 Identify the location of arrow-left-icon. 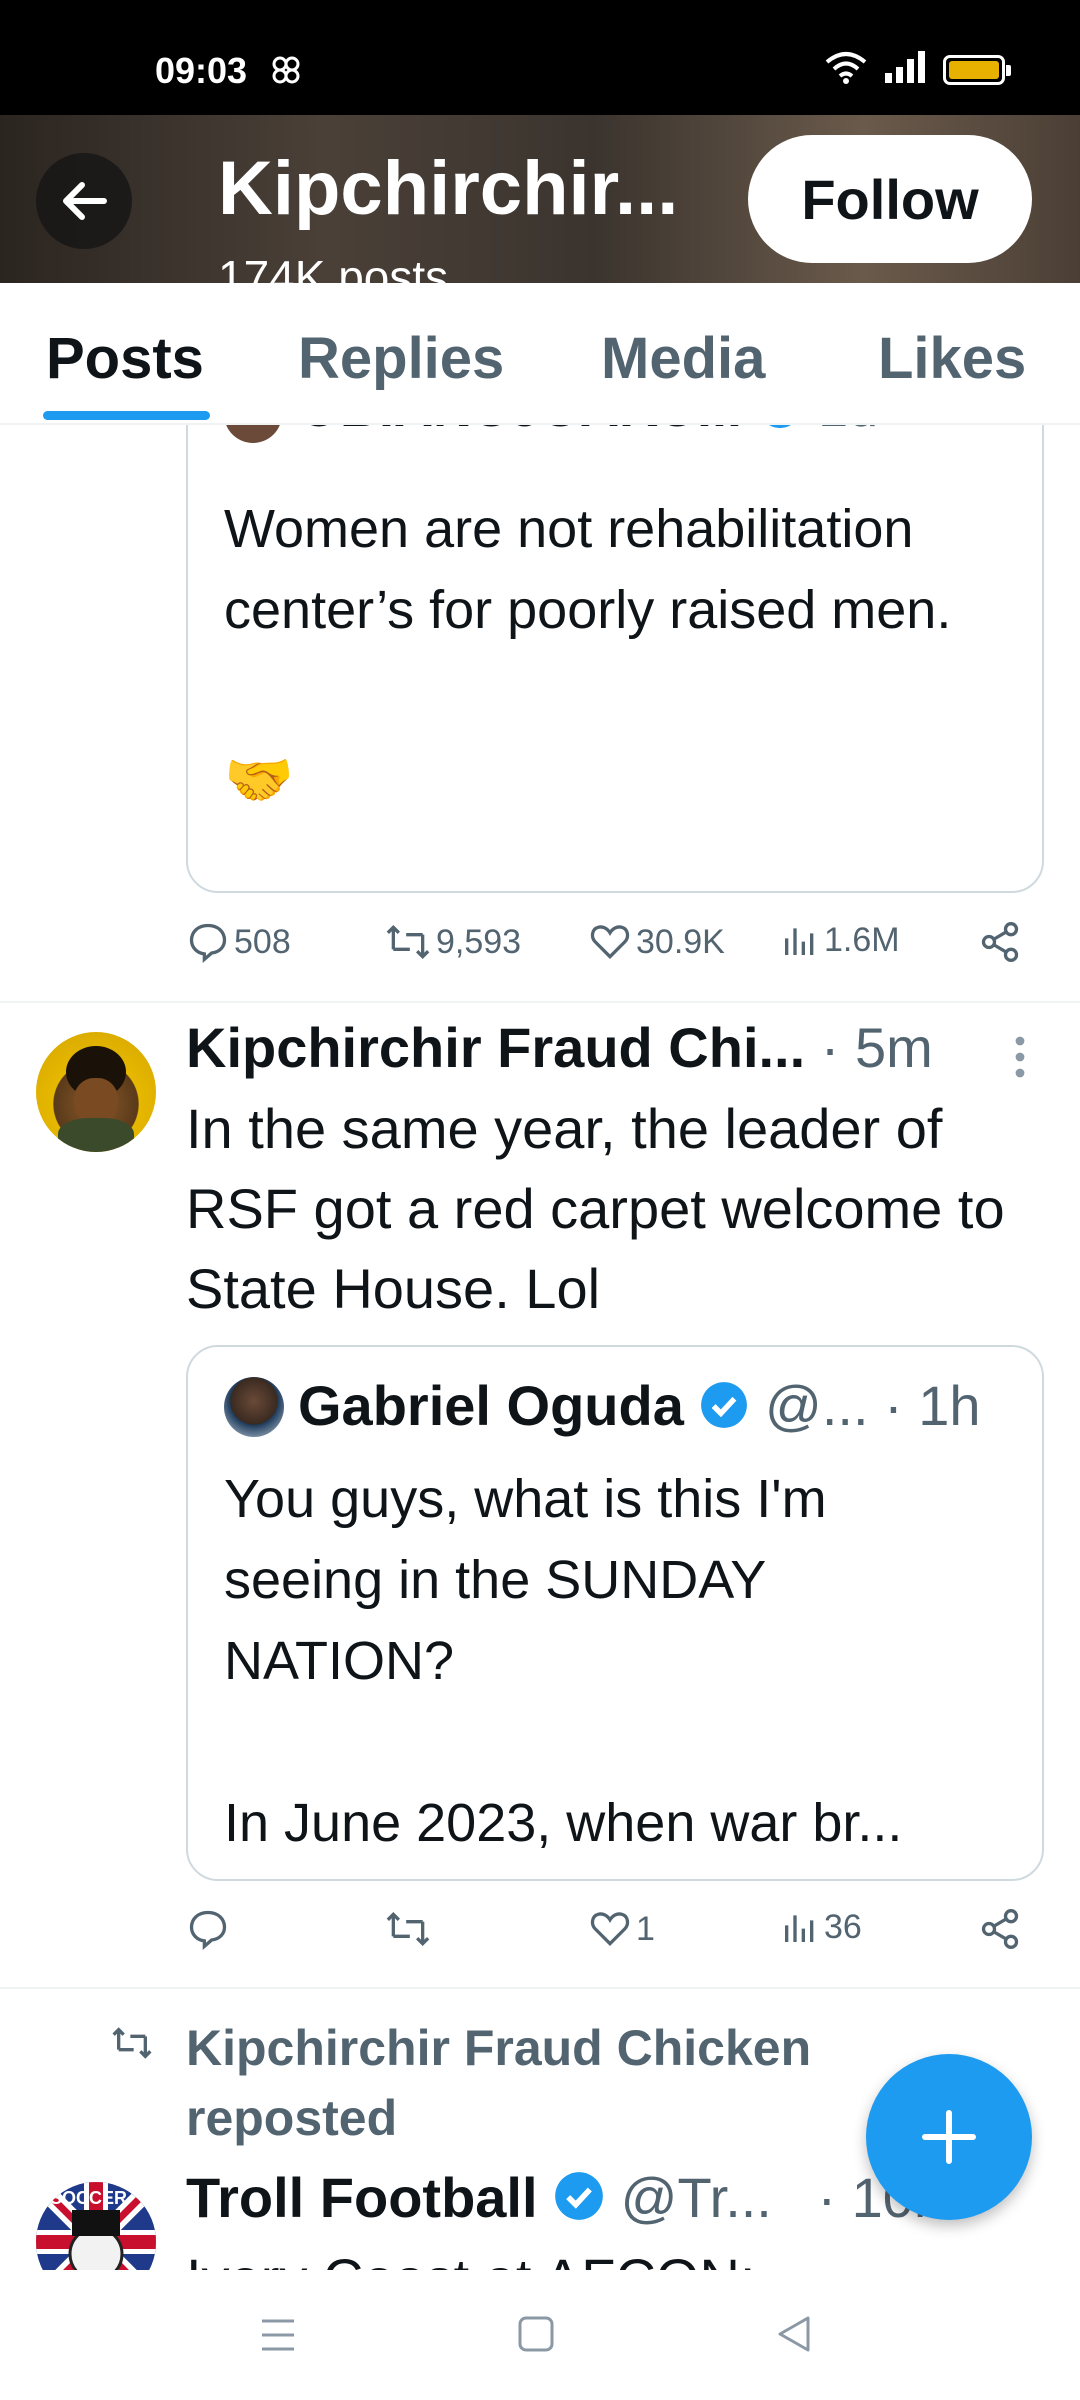
(85, 201).